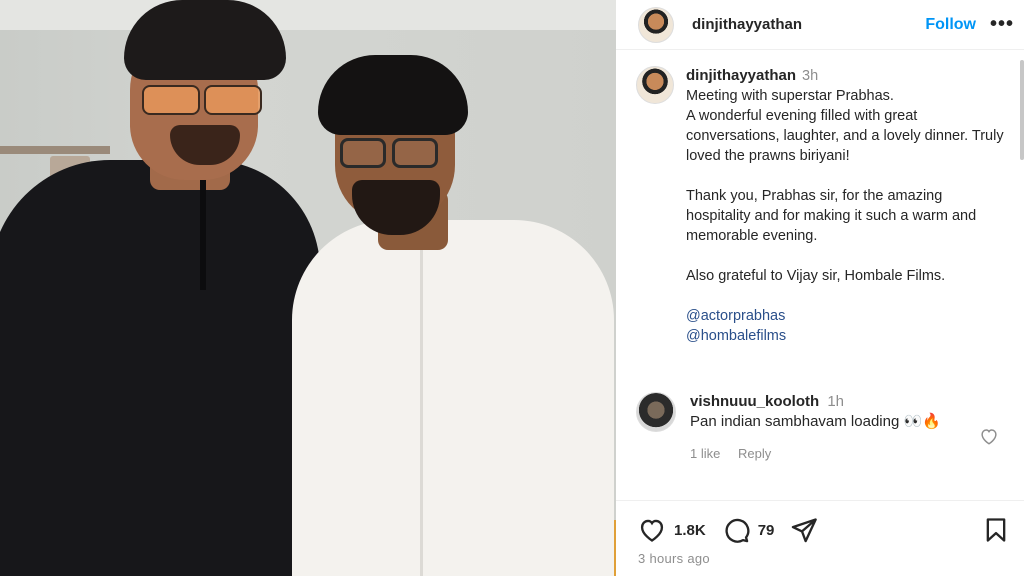 The width and height of the screenshot is (1024, 576). Describe the element at coordinates (363, 153) in the screenshot. I see `person-right-glasses-left` at that location.